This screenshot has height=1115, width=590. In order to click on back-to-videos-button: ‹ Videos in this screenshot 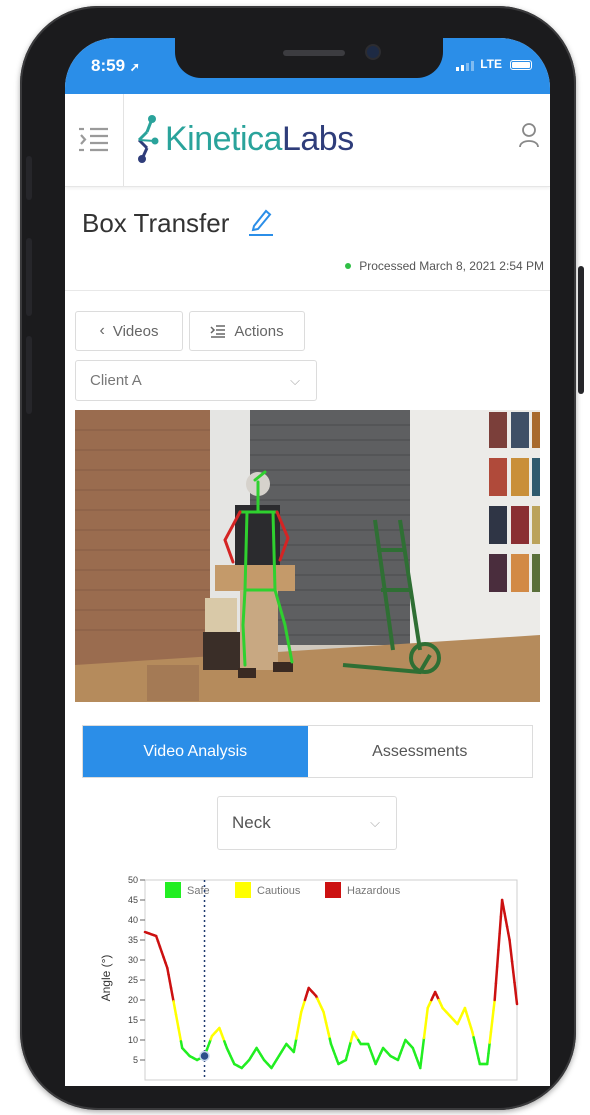, I will do `click(129, 331)`.